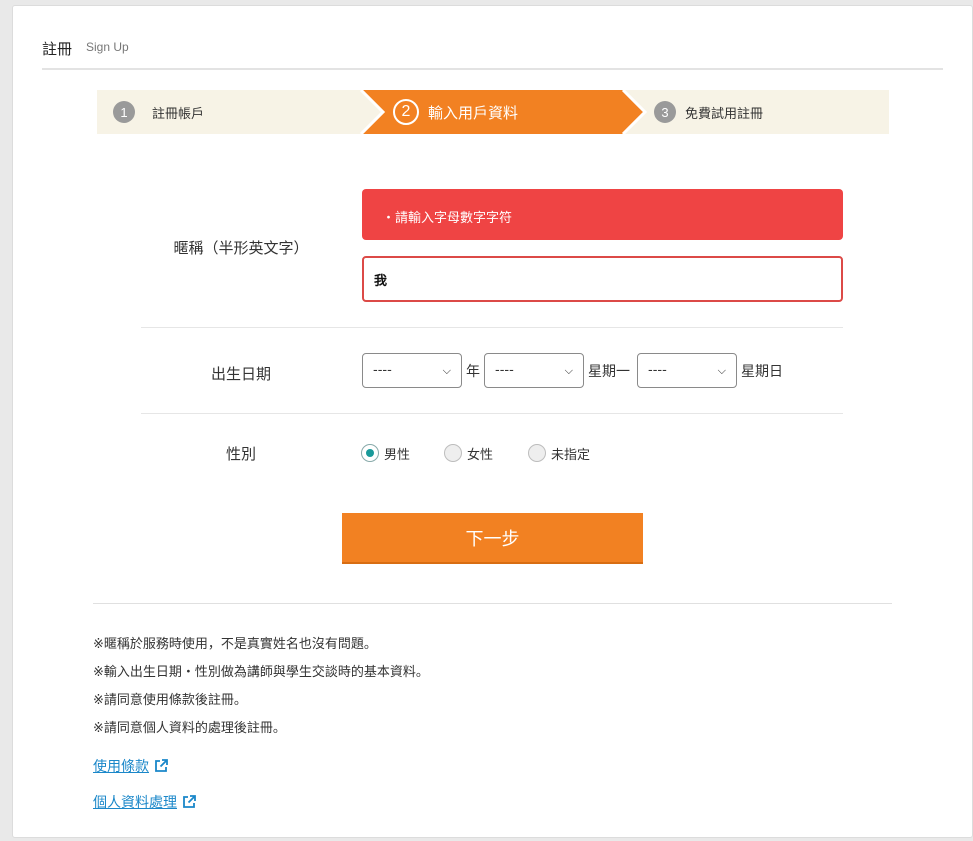  I want to click on gender-option-female: 女性, so click(468, 452).